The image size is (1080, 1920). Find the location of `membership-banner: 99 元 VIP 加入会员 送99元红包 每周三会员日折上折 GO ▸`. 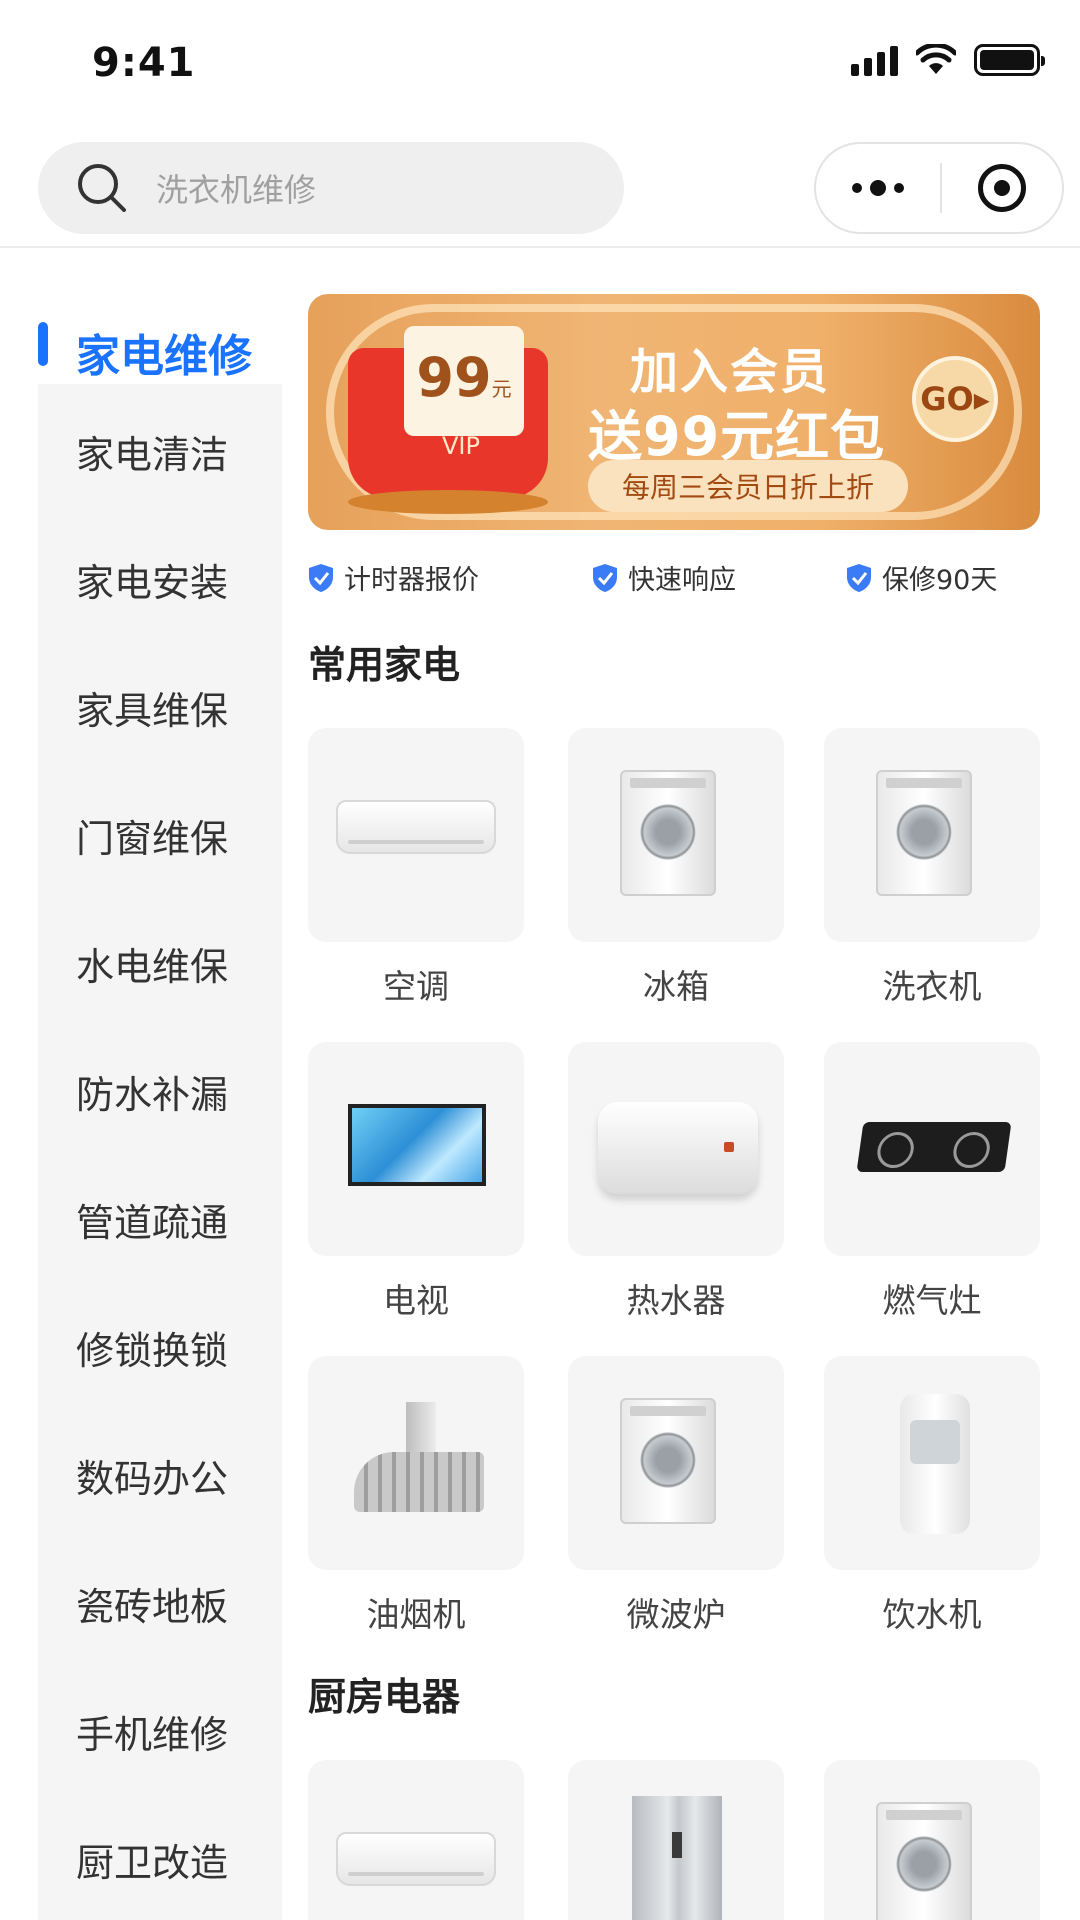

membership-banner: 99 元 VIP 加入会员 送99元红包 每周三会员日折上折 GO ▸ is located at coordinates (674, 412).